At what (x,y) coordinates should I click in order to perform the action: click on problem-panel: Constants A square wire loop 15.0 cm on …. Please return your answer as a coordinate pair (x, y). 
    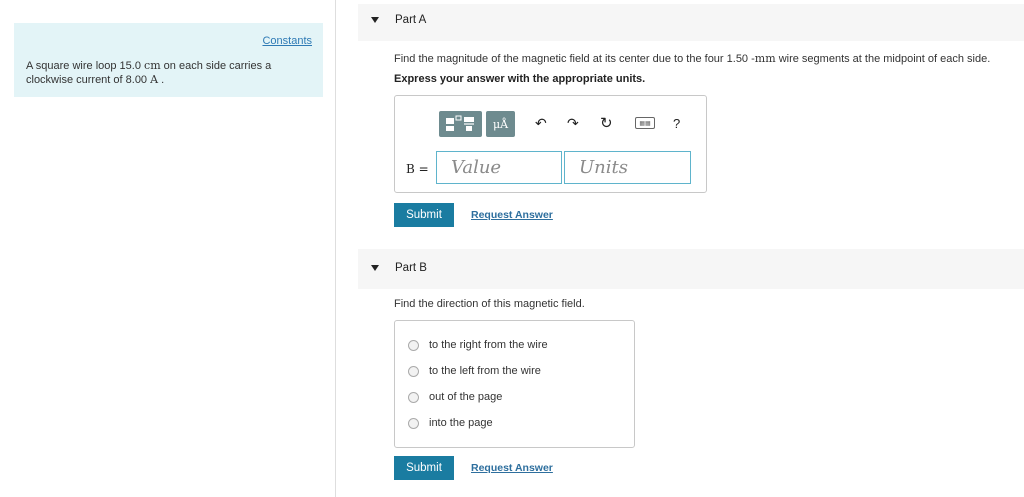
    Looking at the image, I should click on (168, 60).